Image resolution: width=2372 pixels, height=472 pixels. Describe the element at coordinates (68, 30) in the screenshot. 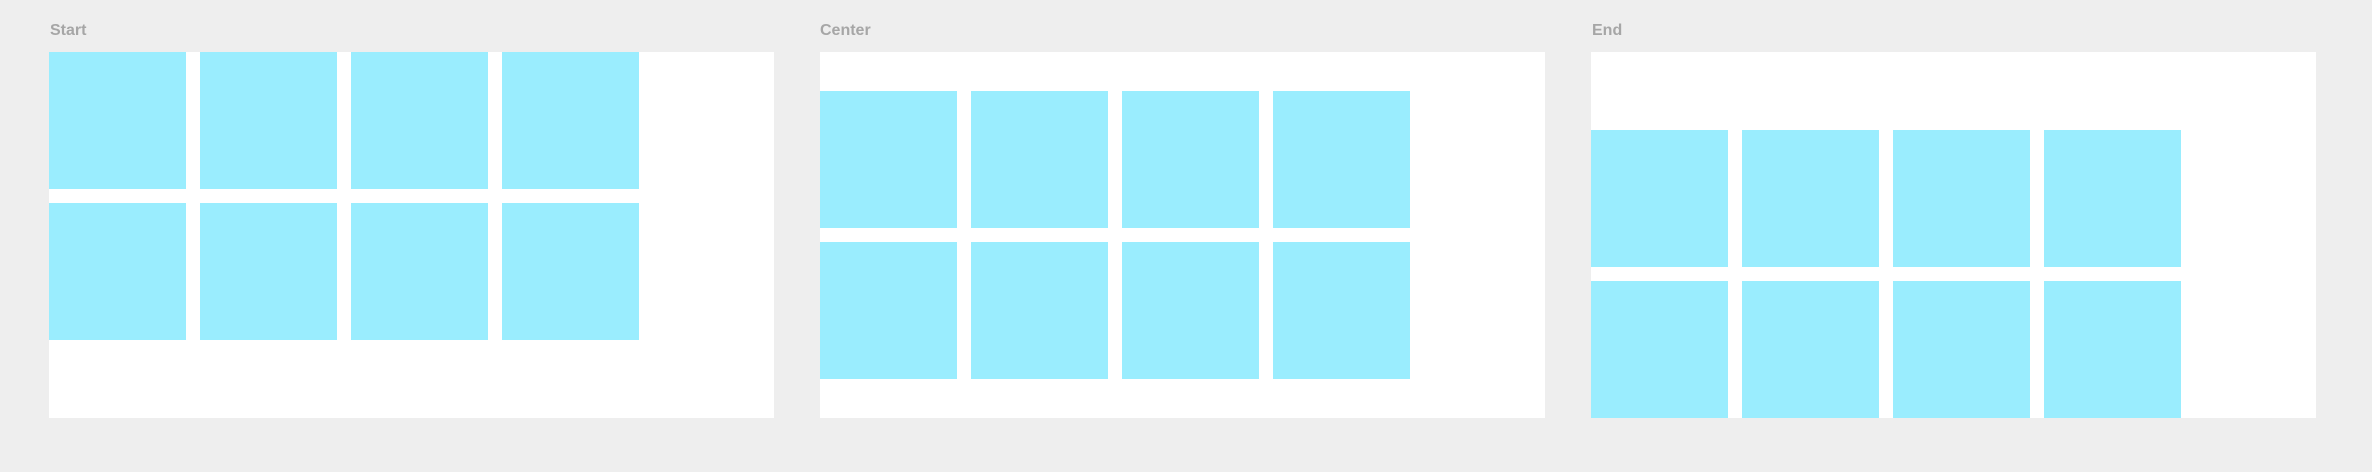

I see `panel-label-start: Start` at that location.